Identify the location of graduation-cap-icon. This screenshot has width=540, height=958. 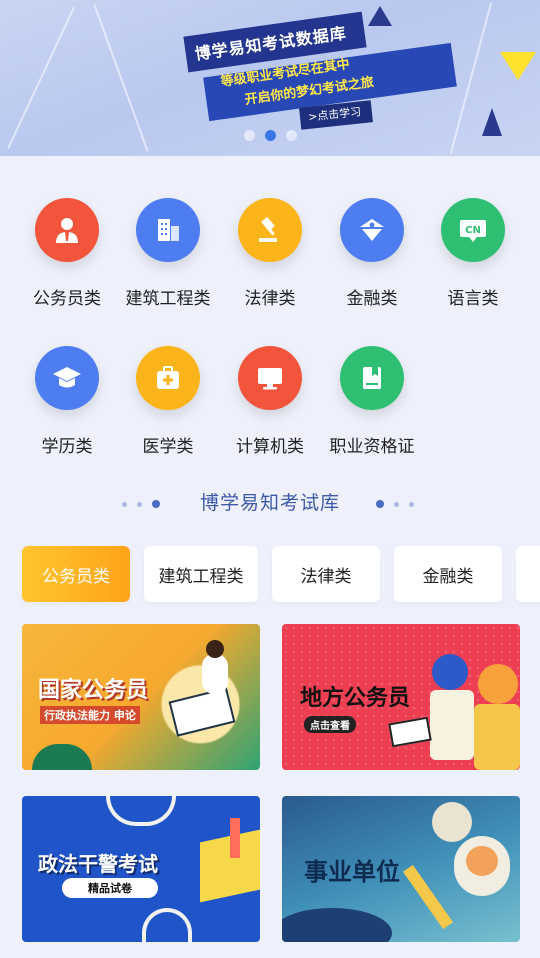
(67, 378).